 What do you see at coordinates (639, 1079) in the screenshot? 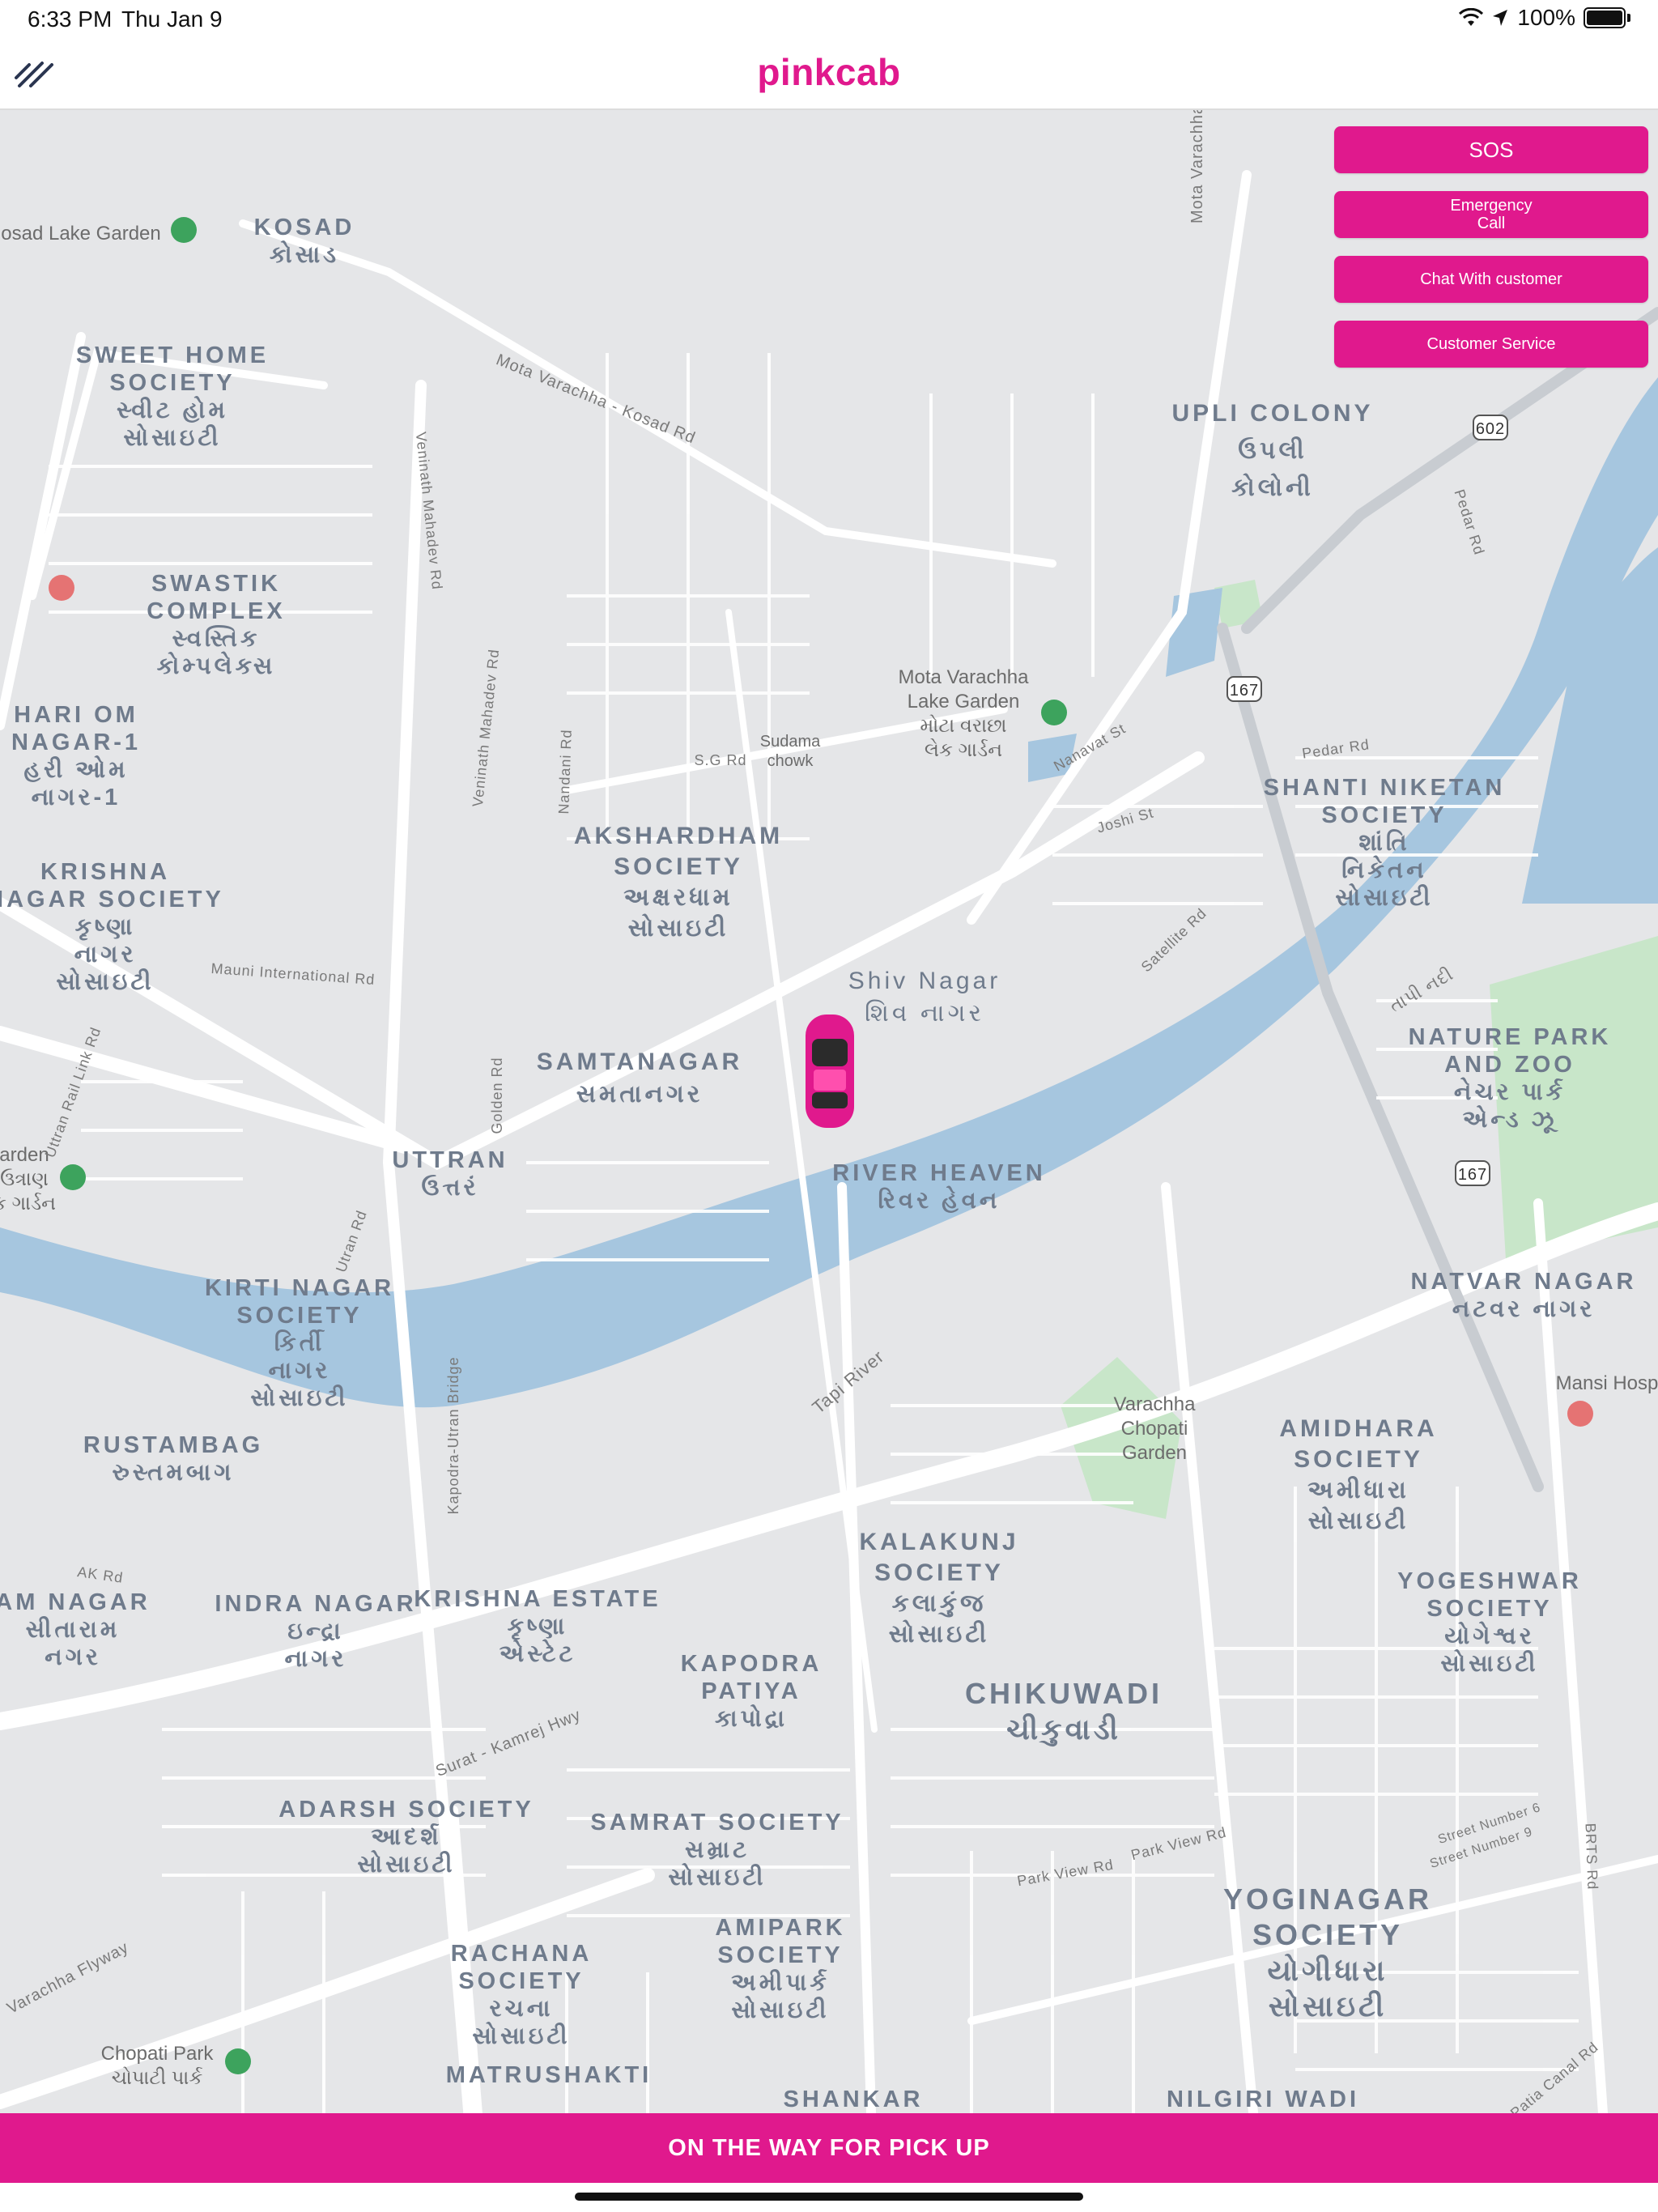
I see `area-label: SAMTANAGAR સમતાનગર` at bounding box center [639, 1079].